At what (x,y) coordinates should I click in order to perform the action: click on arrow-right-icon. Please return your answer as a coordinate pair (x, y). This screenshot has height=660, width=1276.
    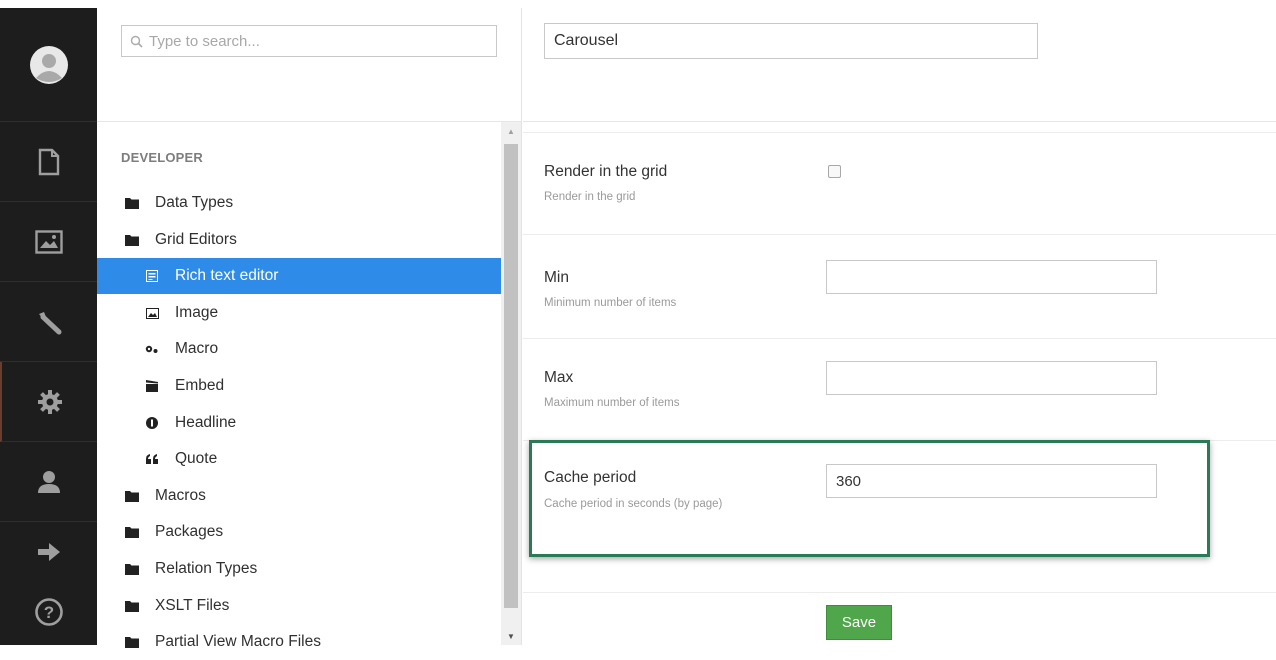
    Looking at the image, I should click on (48, 552).